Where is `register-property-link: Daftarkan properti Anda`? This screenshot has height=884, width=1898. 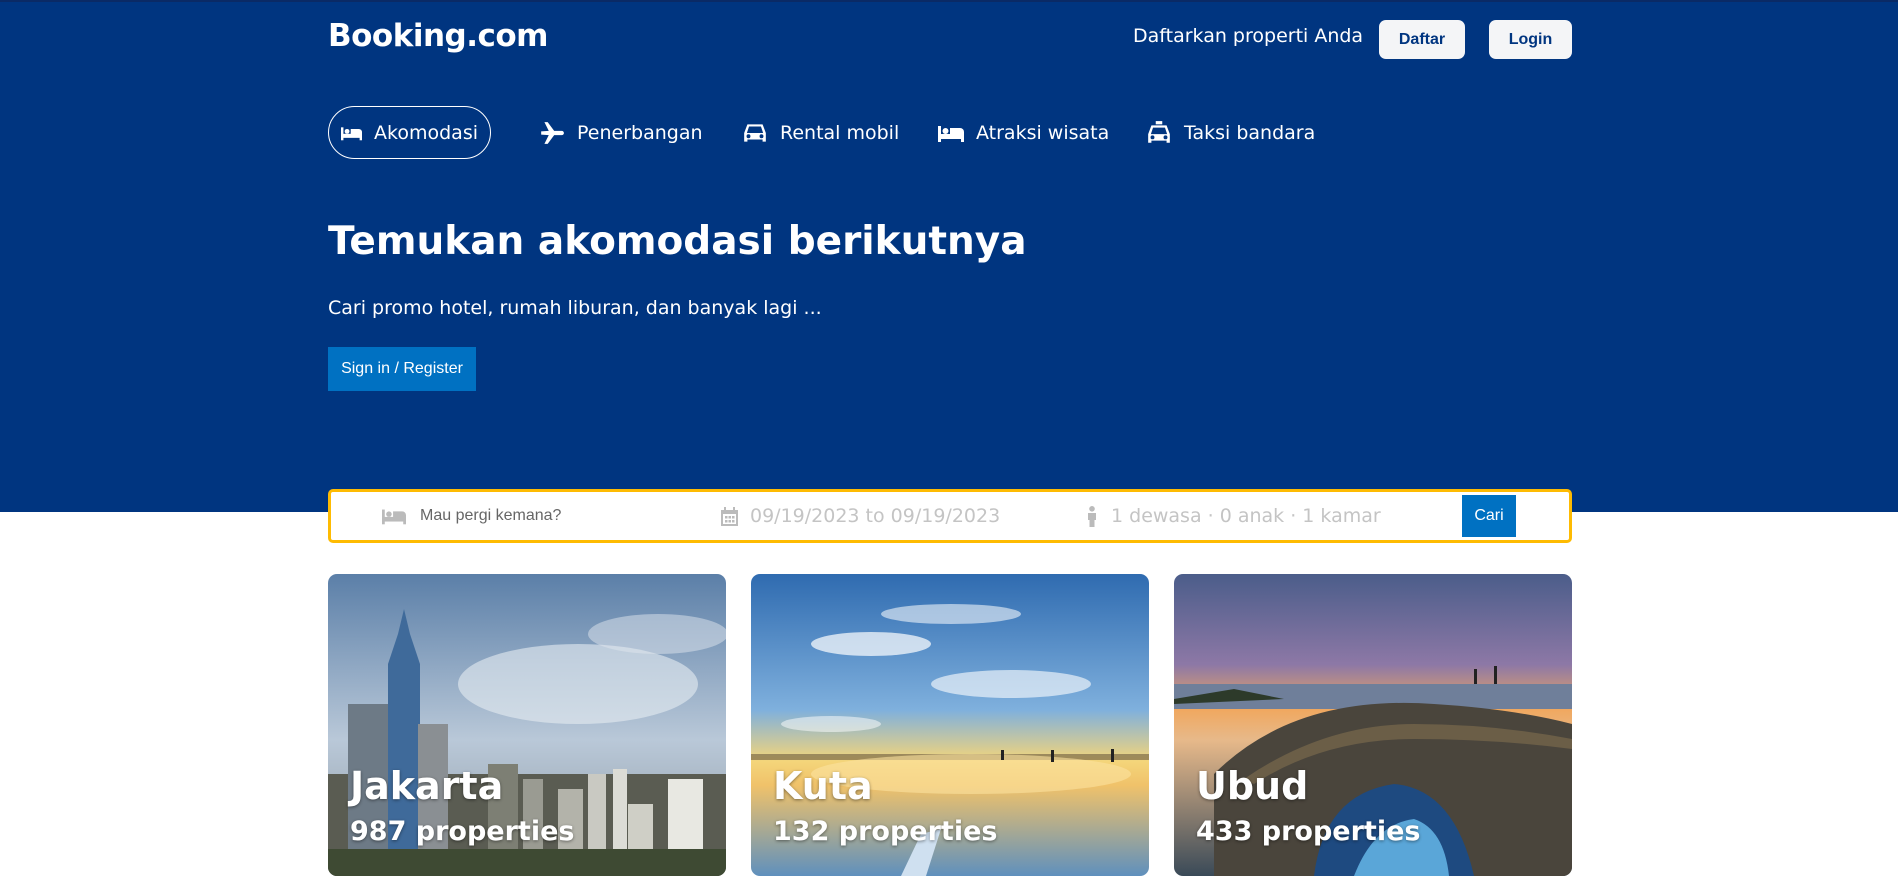
register-property-link: Daftarkan properti Anda is located at coordinates (1248, 36).